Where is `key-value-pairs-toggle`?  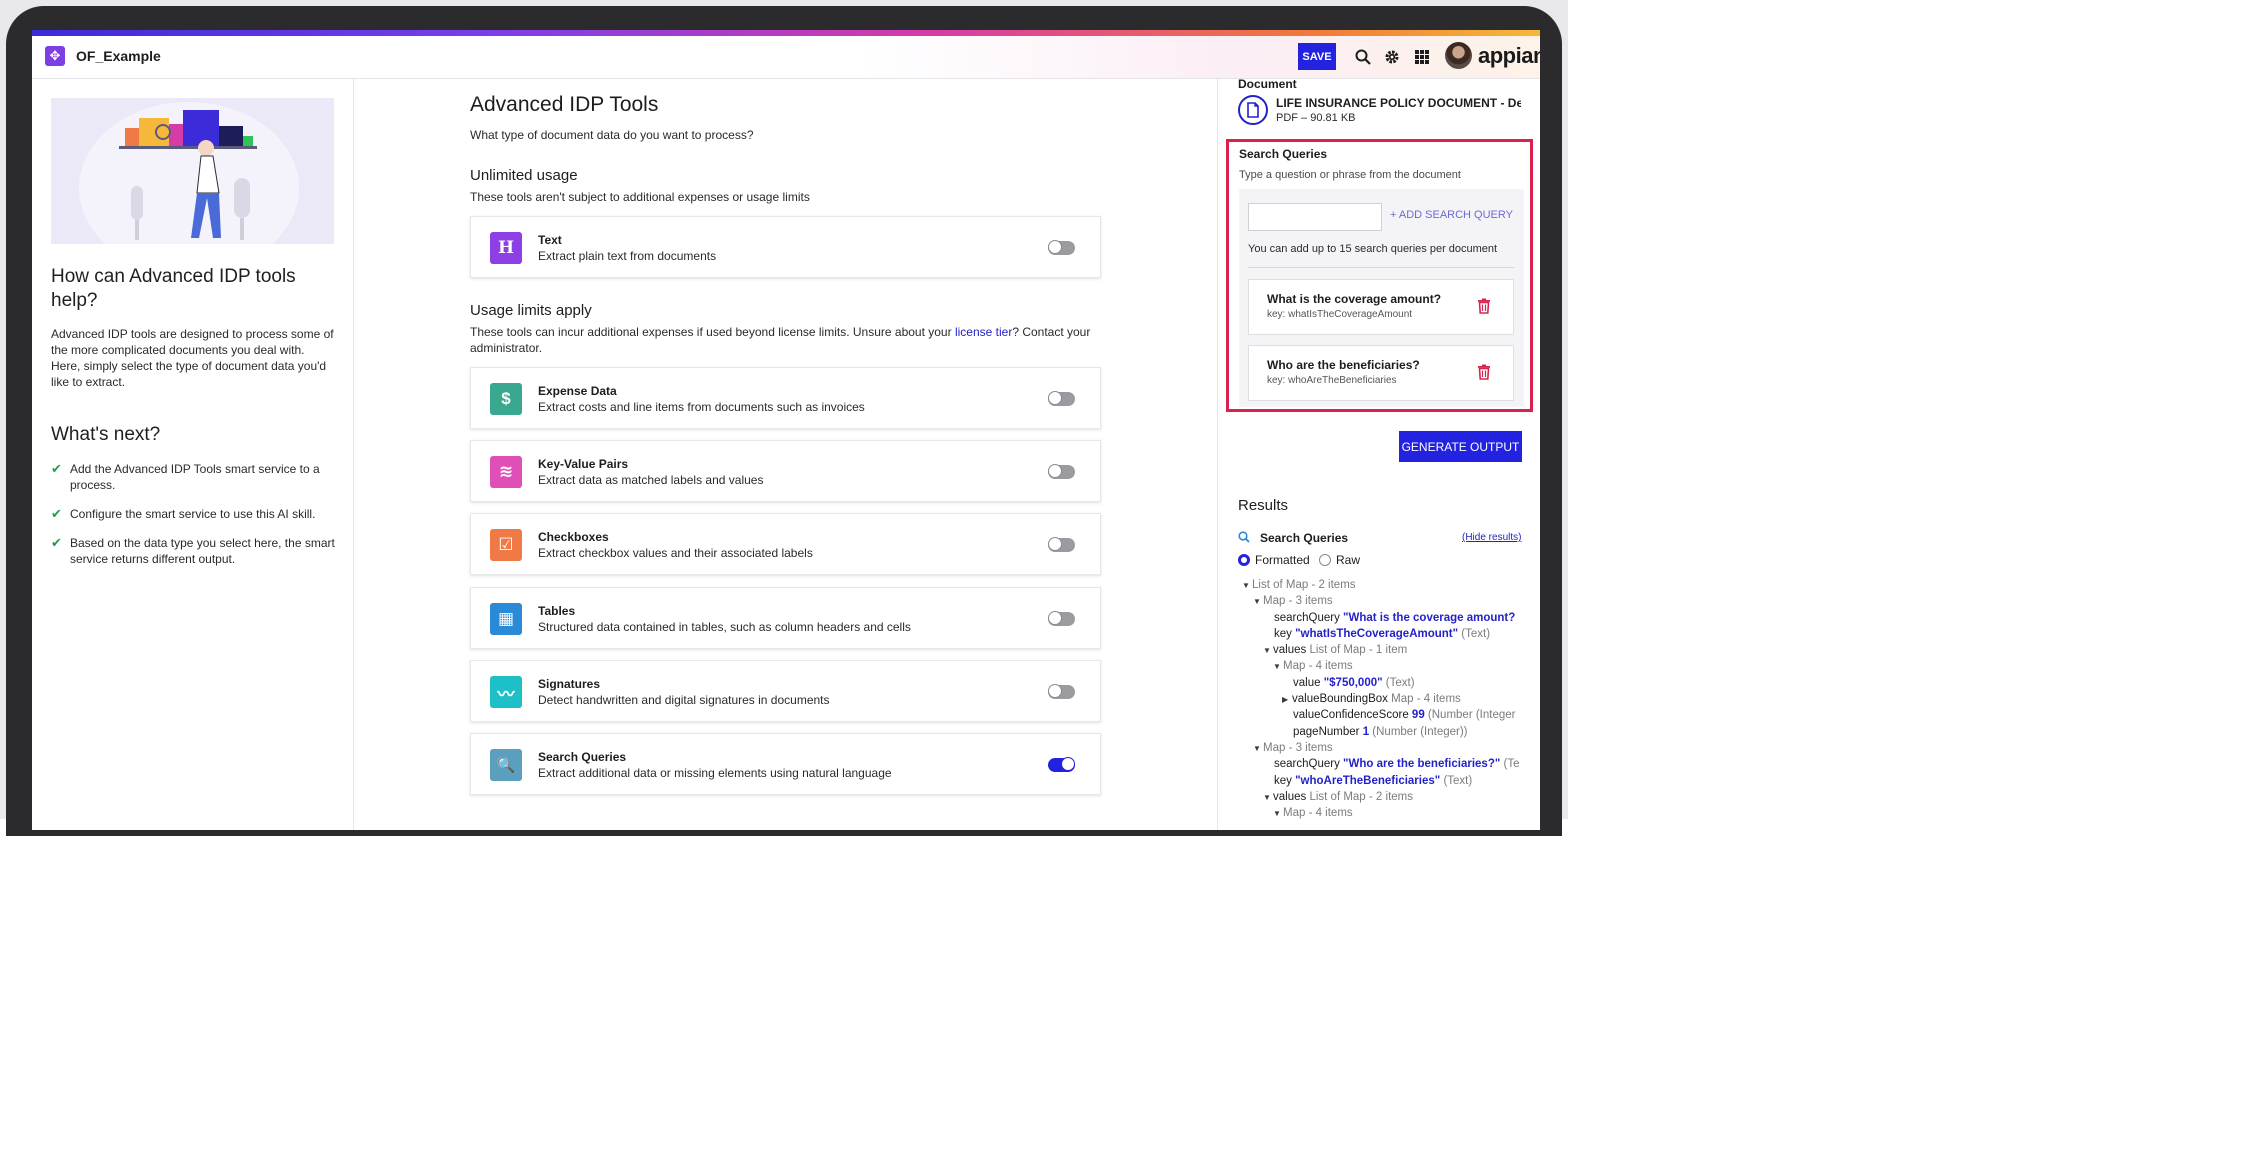
key-value-pairs-toggle is located at coordinates (1061, 471).